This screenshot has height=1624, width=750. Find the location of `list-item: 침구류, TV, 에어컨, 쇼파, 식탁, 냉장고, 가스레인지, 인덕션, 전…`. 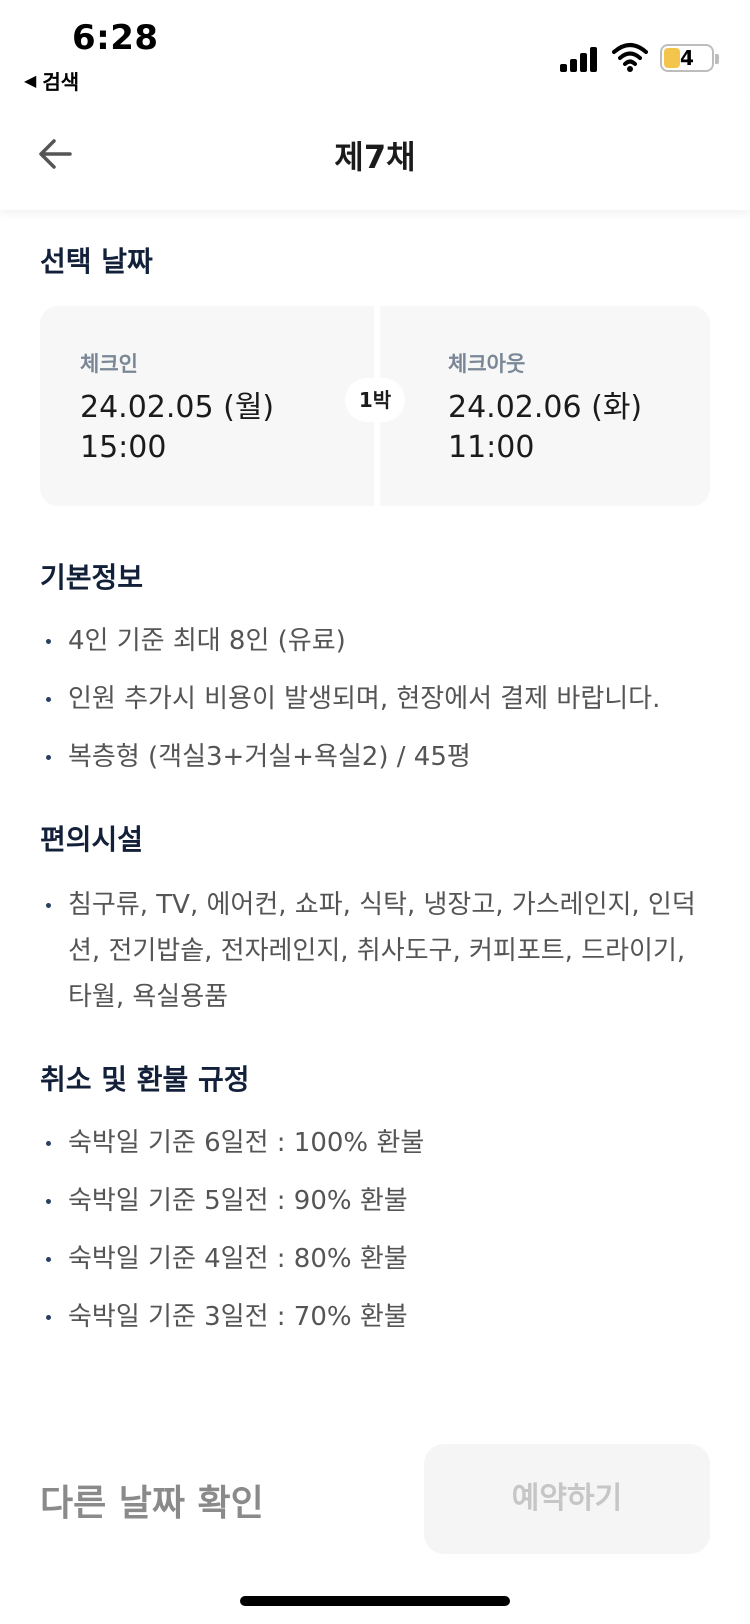

list-item: 침구류, TV, 에어컨, 쇼파, 식탁, 냉장고, 가스레인지, 인덕션, 전… is located at coordinates (376, 951).